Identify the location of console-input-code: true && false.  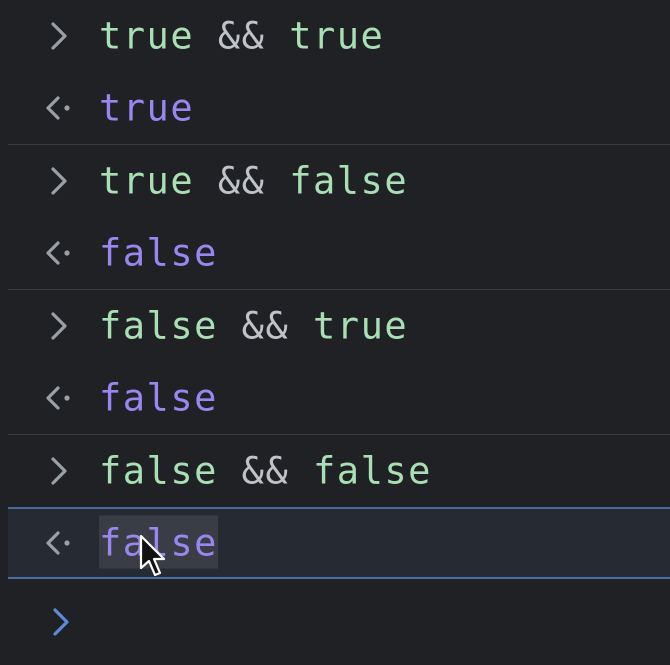
(253, 181).